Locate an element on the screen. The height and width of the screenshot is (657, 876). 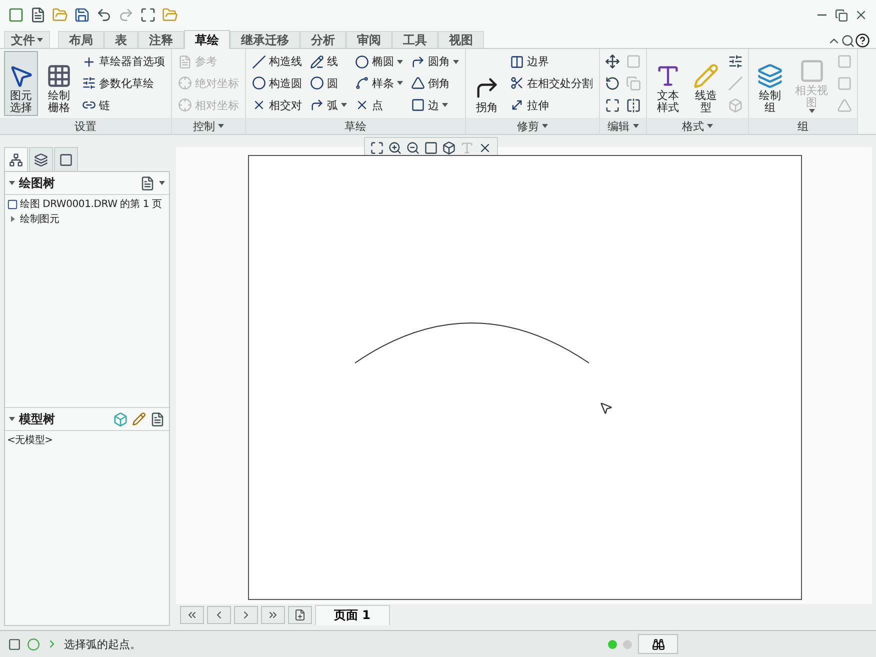
ribbon-button: 边 is located at coordinates (435, 105).